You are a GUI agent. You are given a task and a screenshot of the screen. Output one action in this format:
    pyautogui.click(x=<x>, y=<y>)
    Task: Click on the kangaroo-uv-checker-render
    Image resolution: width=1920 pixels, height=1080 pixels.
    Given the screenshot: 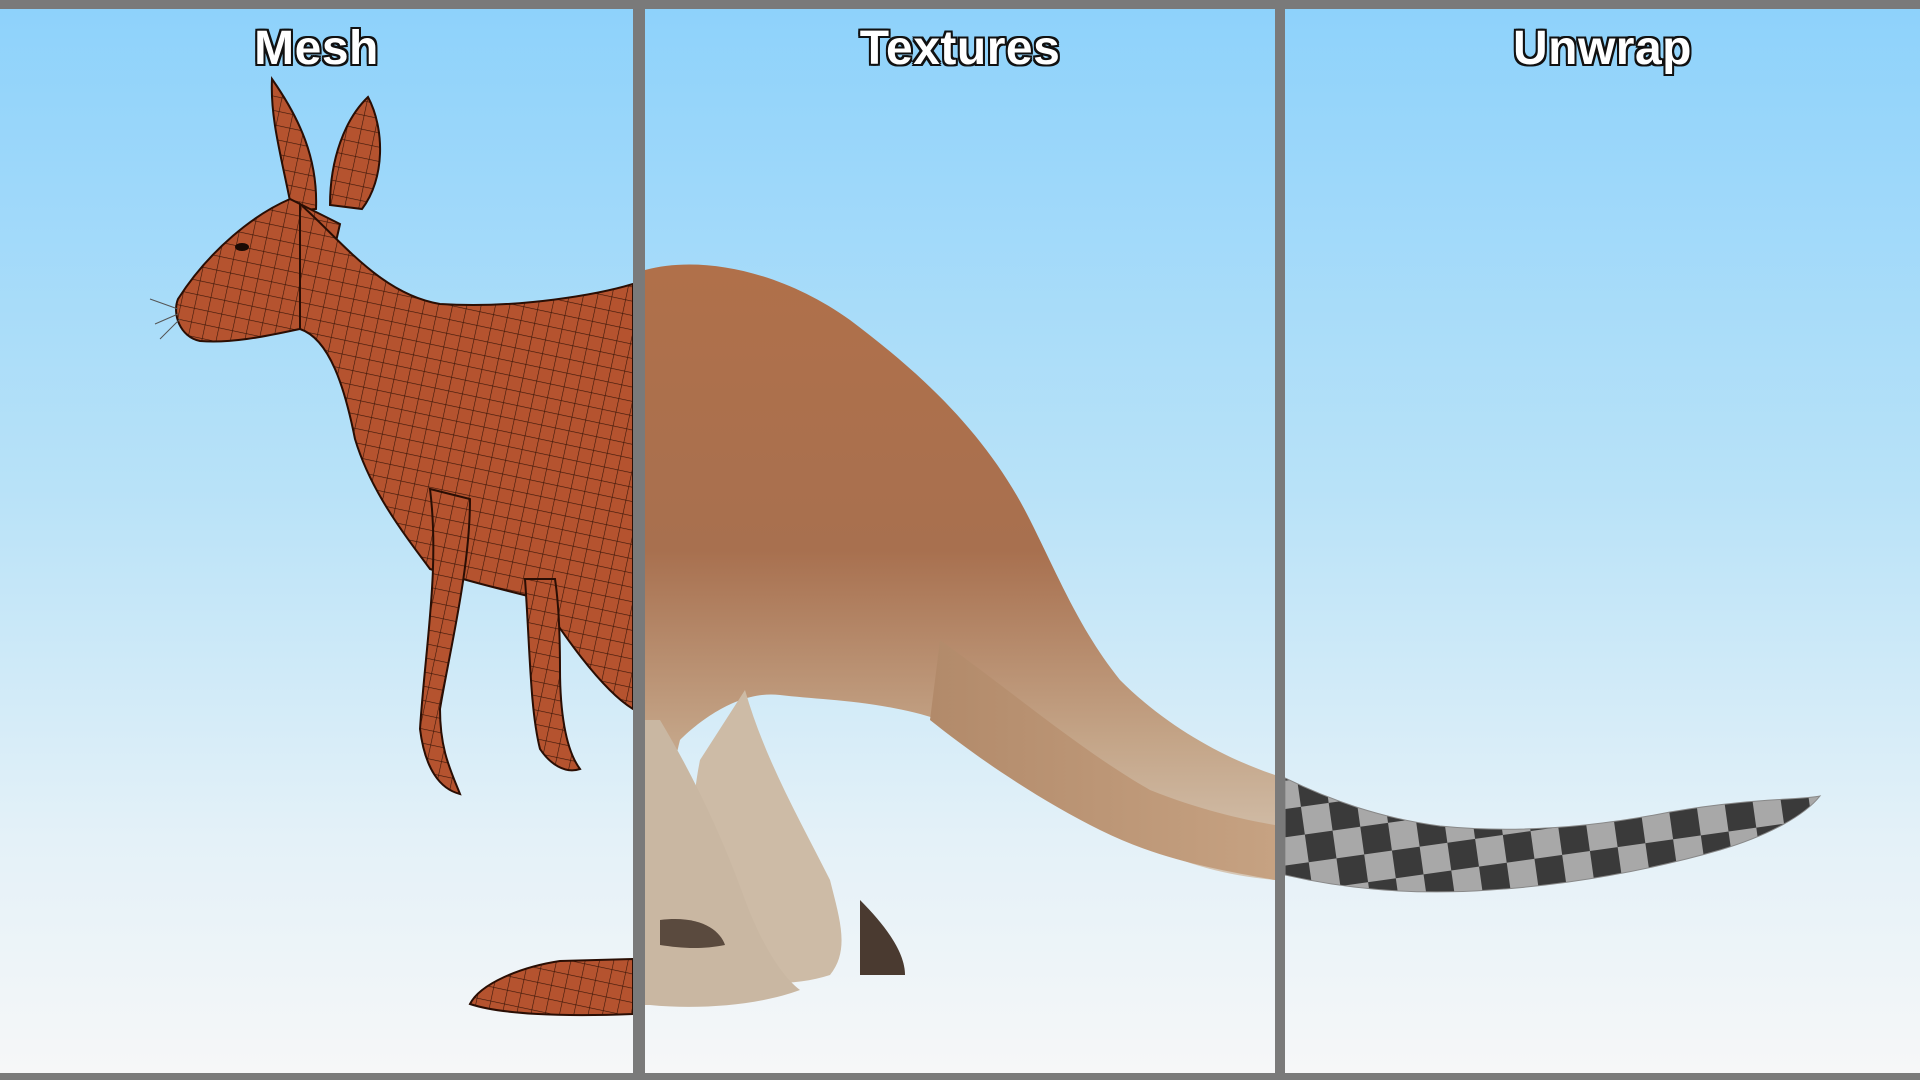 What is the action you would take?
    pyautogui.click(x=1553, y=835)
    